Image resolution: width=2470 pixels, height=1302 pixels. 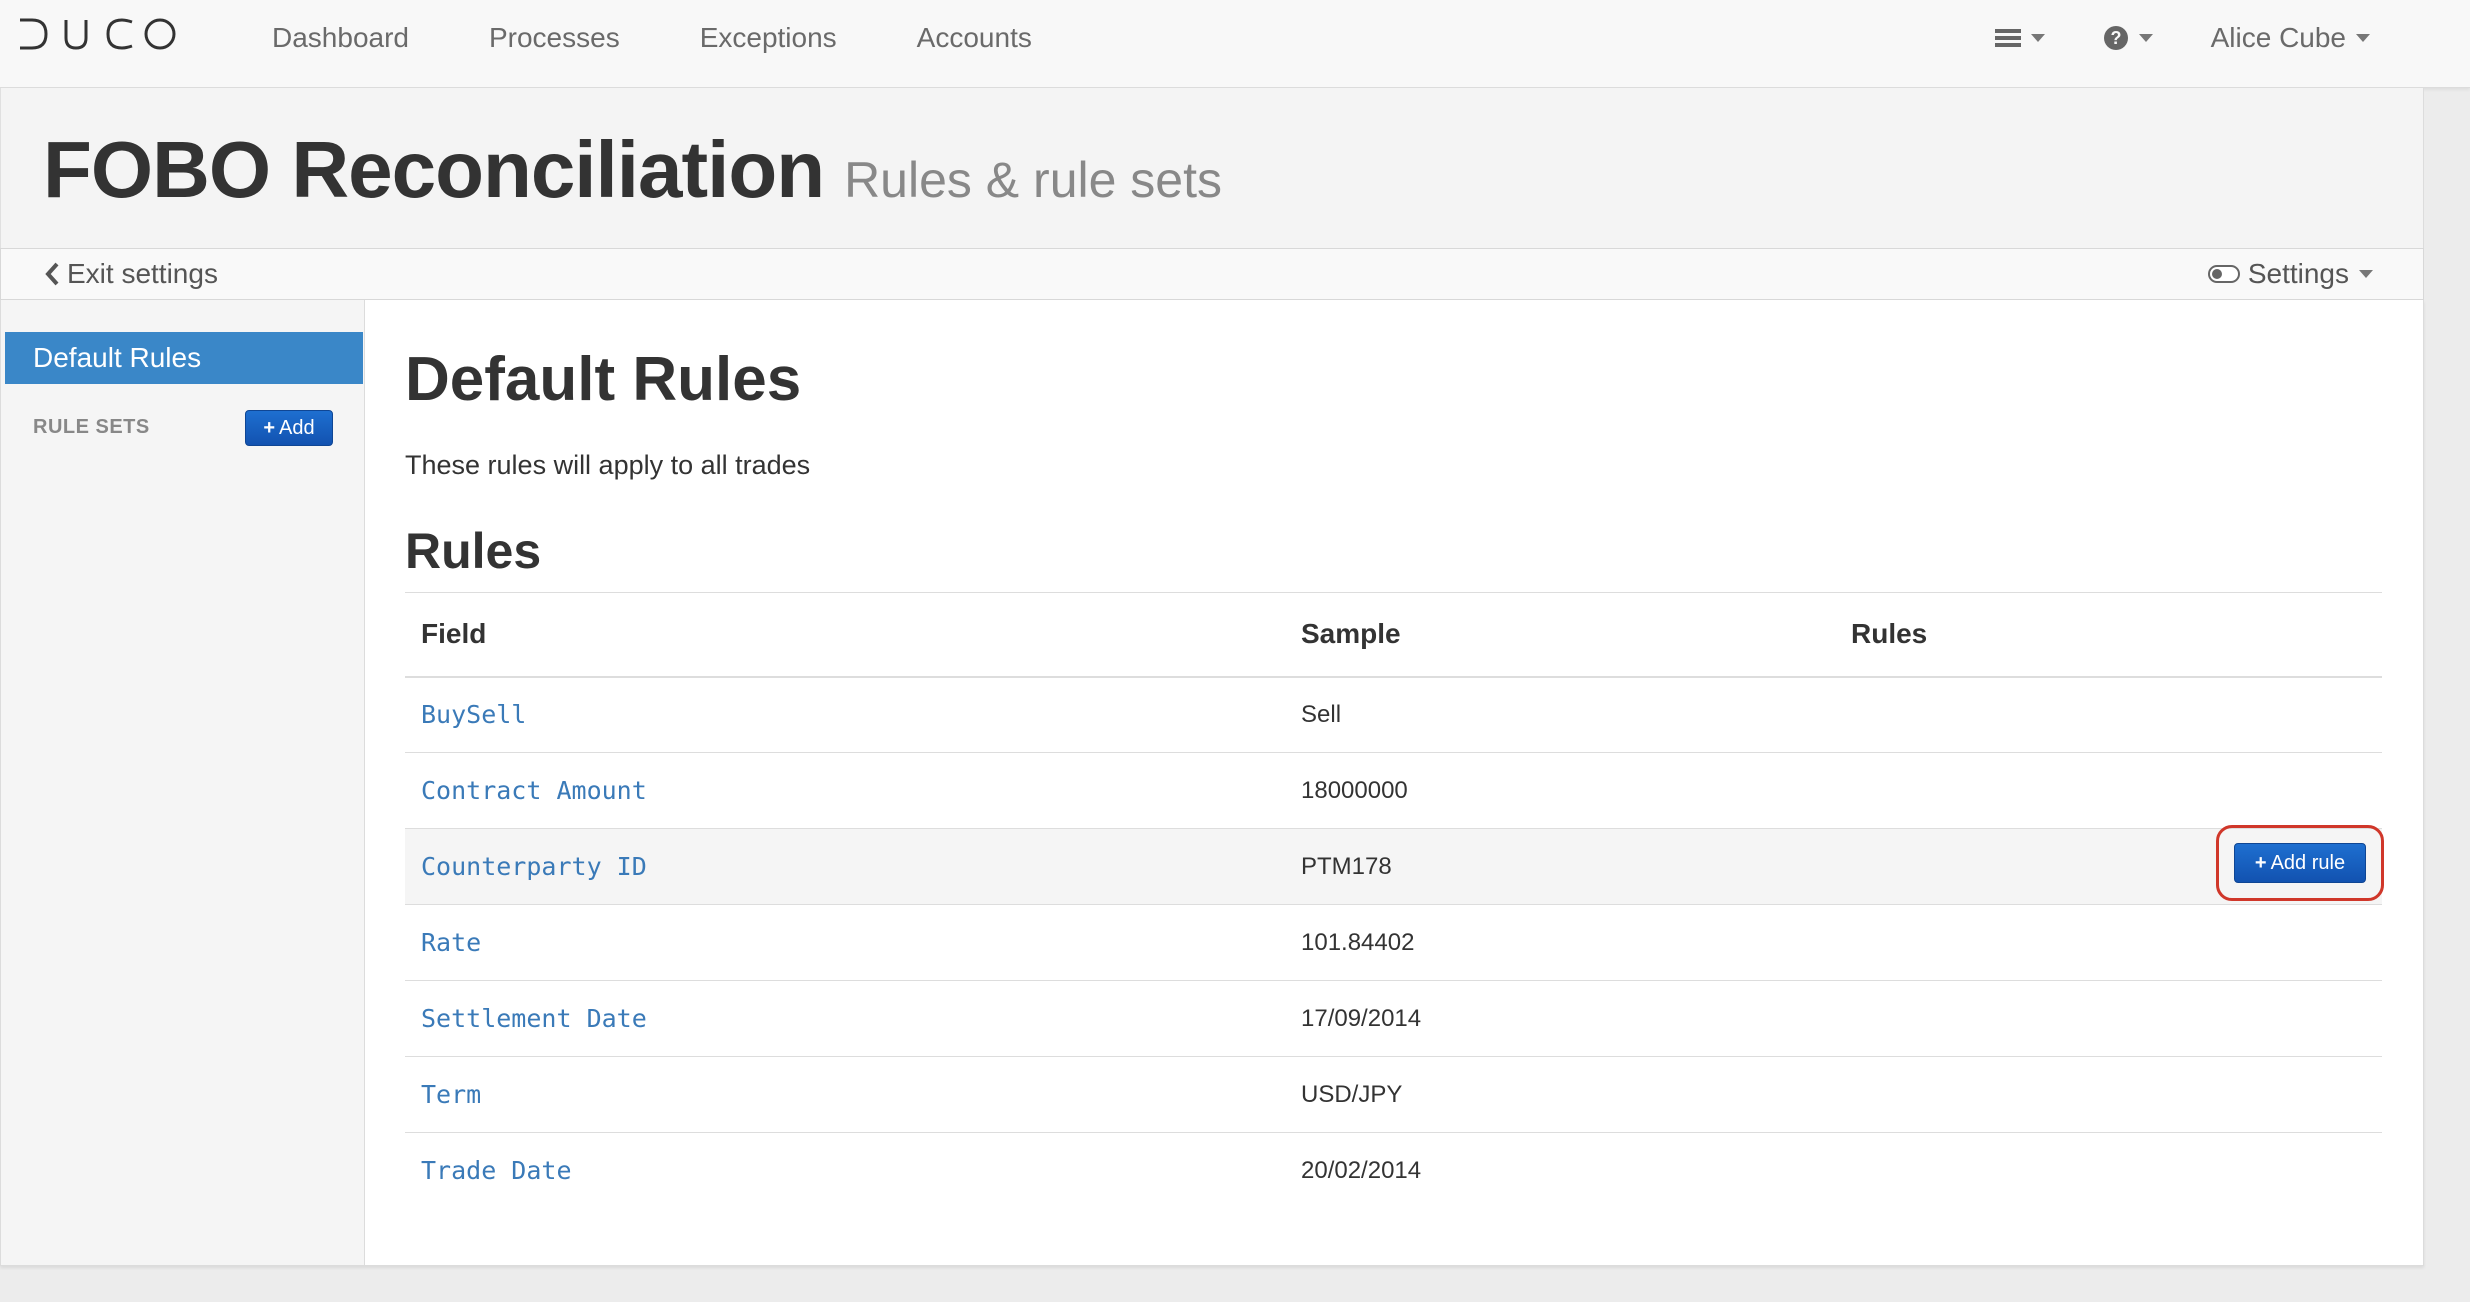 I want to click on user-name: Alice Cube, so click(x=2278, y=37).